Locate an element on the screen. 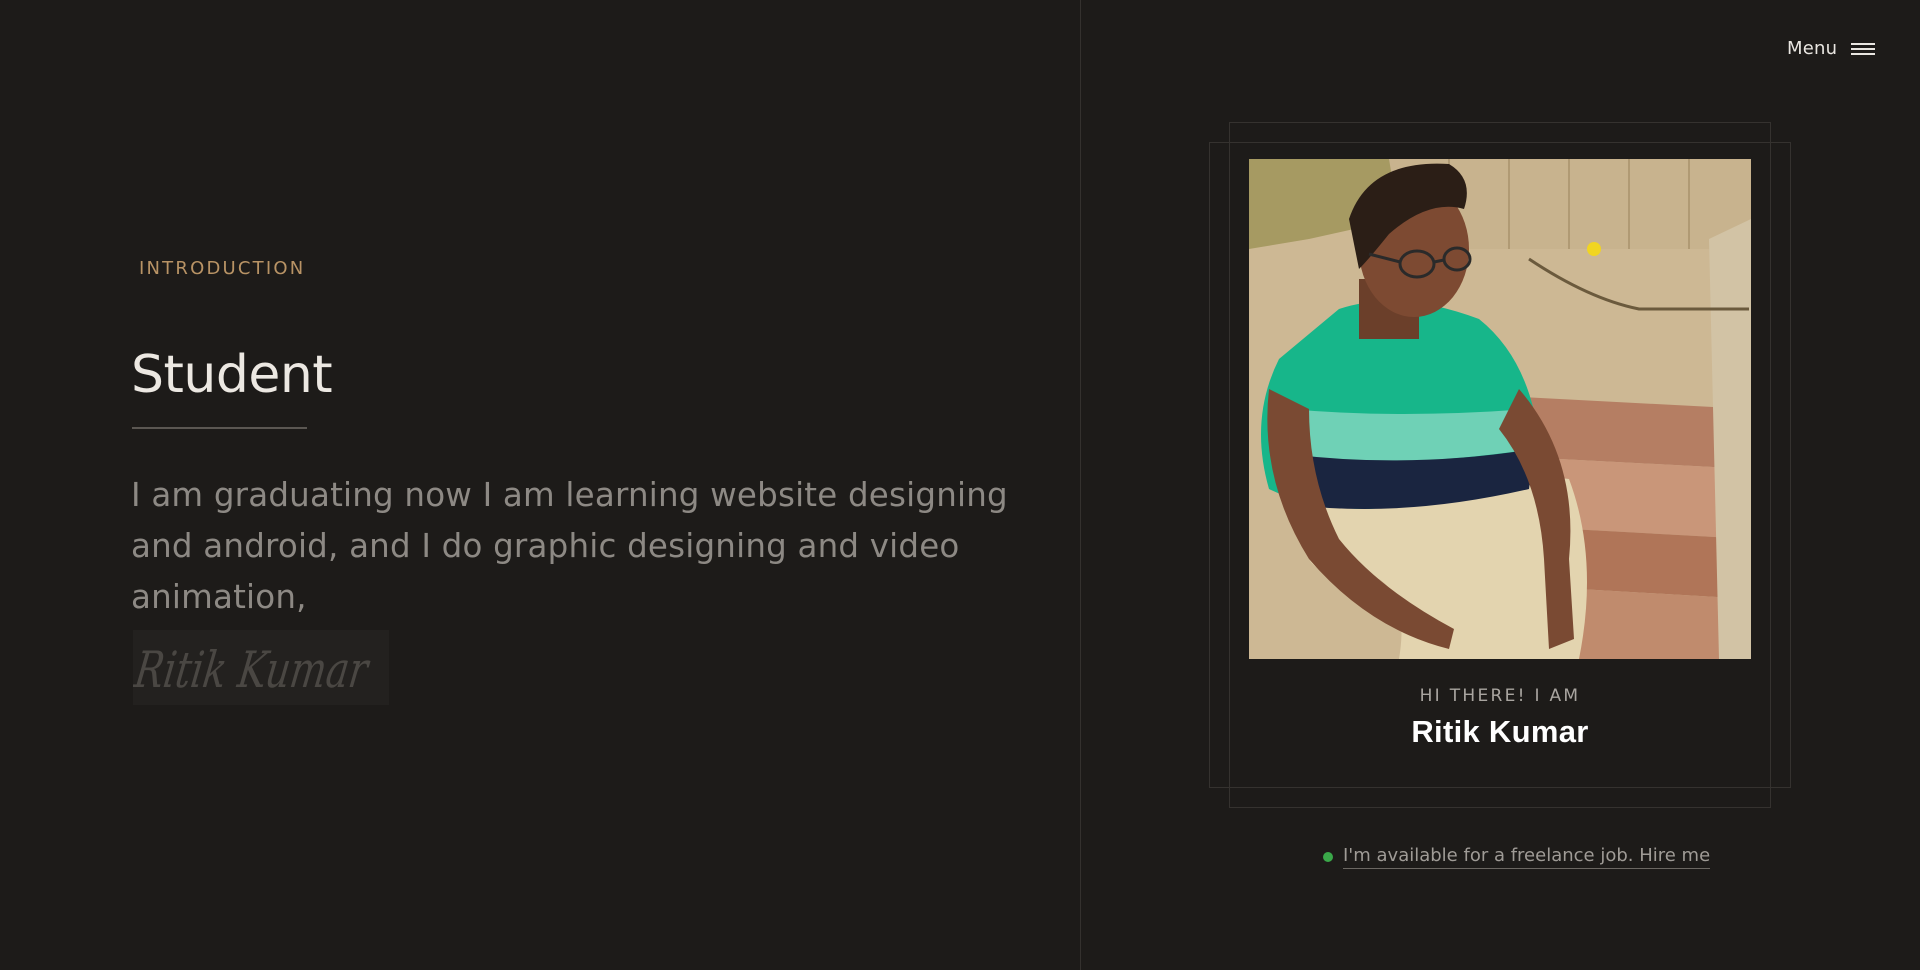  profile-name: Ritik Kumar is located at coordinates (1500, 731).